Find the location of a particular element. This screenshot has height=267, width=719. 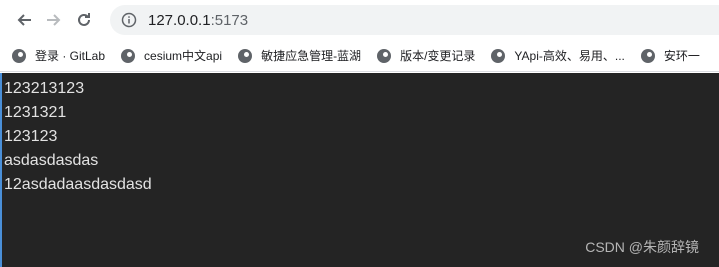

bookmark-anhuan: 安环一 is located at coordinates (670, 56).